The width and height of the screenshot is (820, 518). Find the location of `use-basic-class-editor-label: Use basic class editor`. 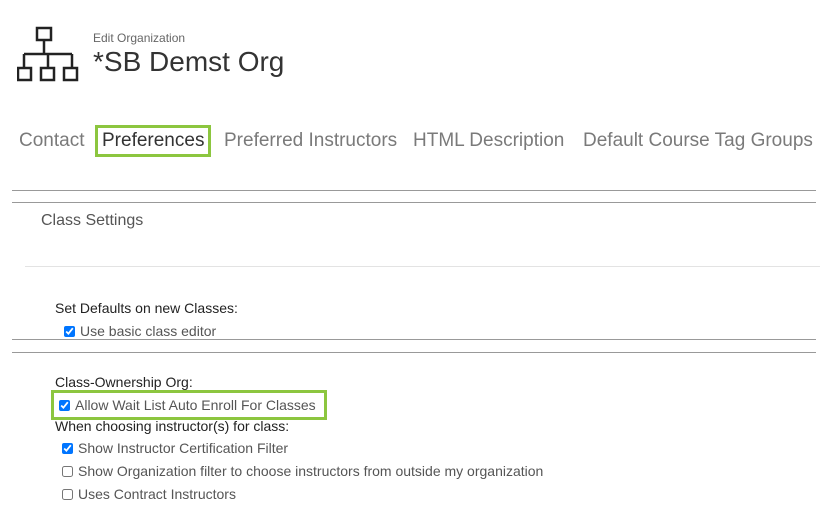

use-basic-class-editor-label: Use basic class editor is located at coordinates (148, 331).